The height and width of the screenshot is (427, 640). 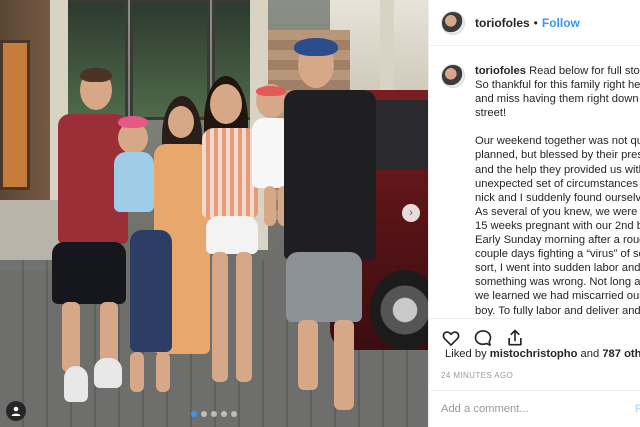 I want to click on caption-body-line: boy. To fully labor and deliver and e, so click(x=557, y=310).